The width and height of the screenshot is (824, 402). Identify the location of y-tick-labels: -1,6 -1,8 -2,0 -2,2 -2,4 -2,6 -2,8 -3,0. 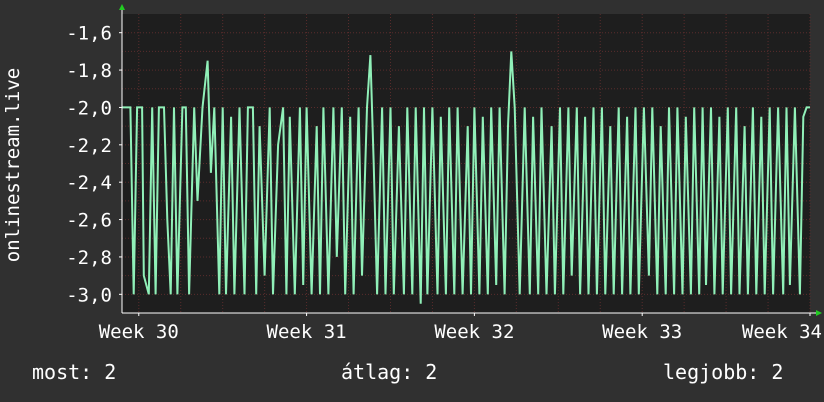
(94, 164).